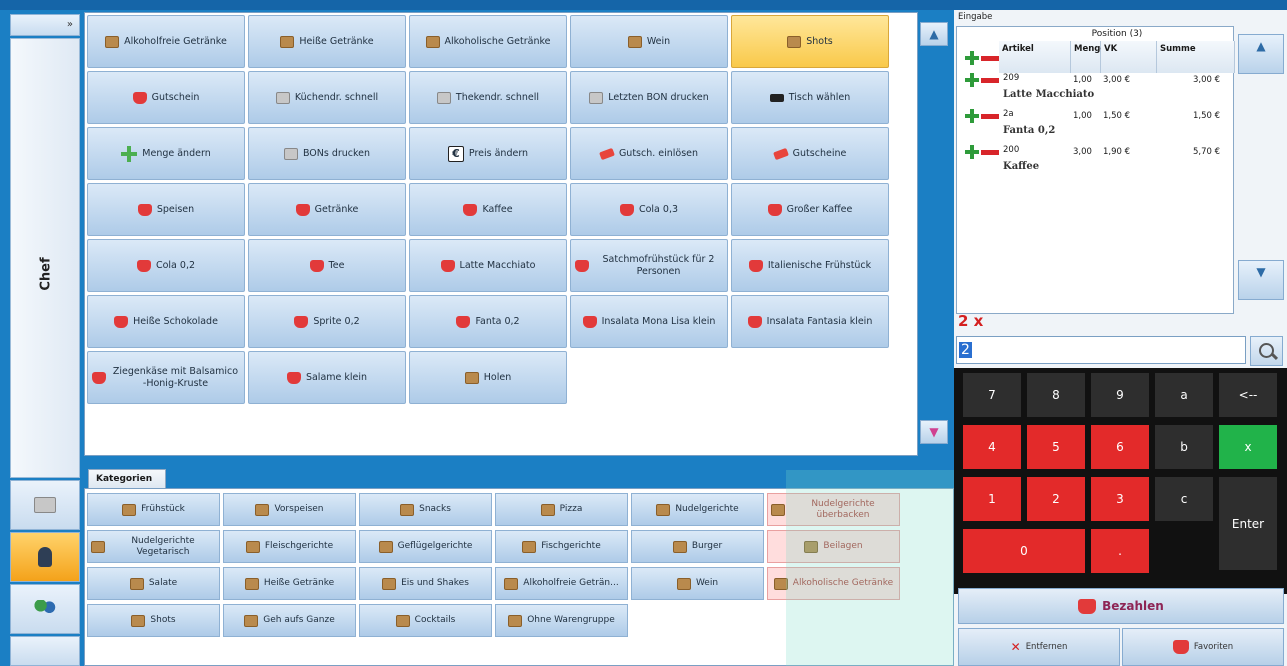  What do you see at coordinates (327, 41) in the screenshot?
I see `product-button: Heiße Getränke` at bounding box center [327, 41].